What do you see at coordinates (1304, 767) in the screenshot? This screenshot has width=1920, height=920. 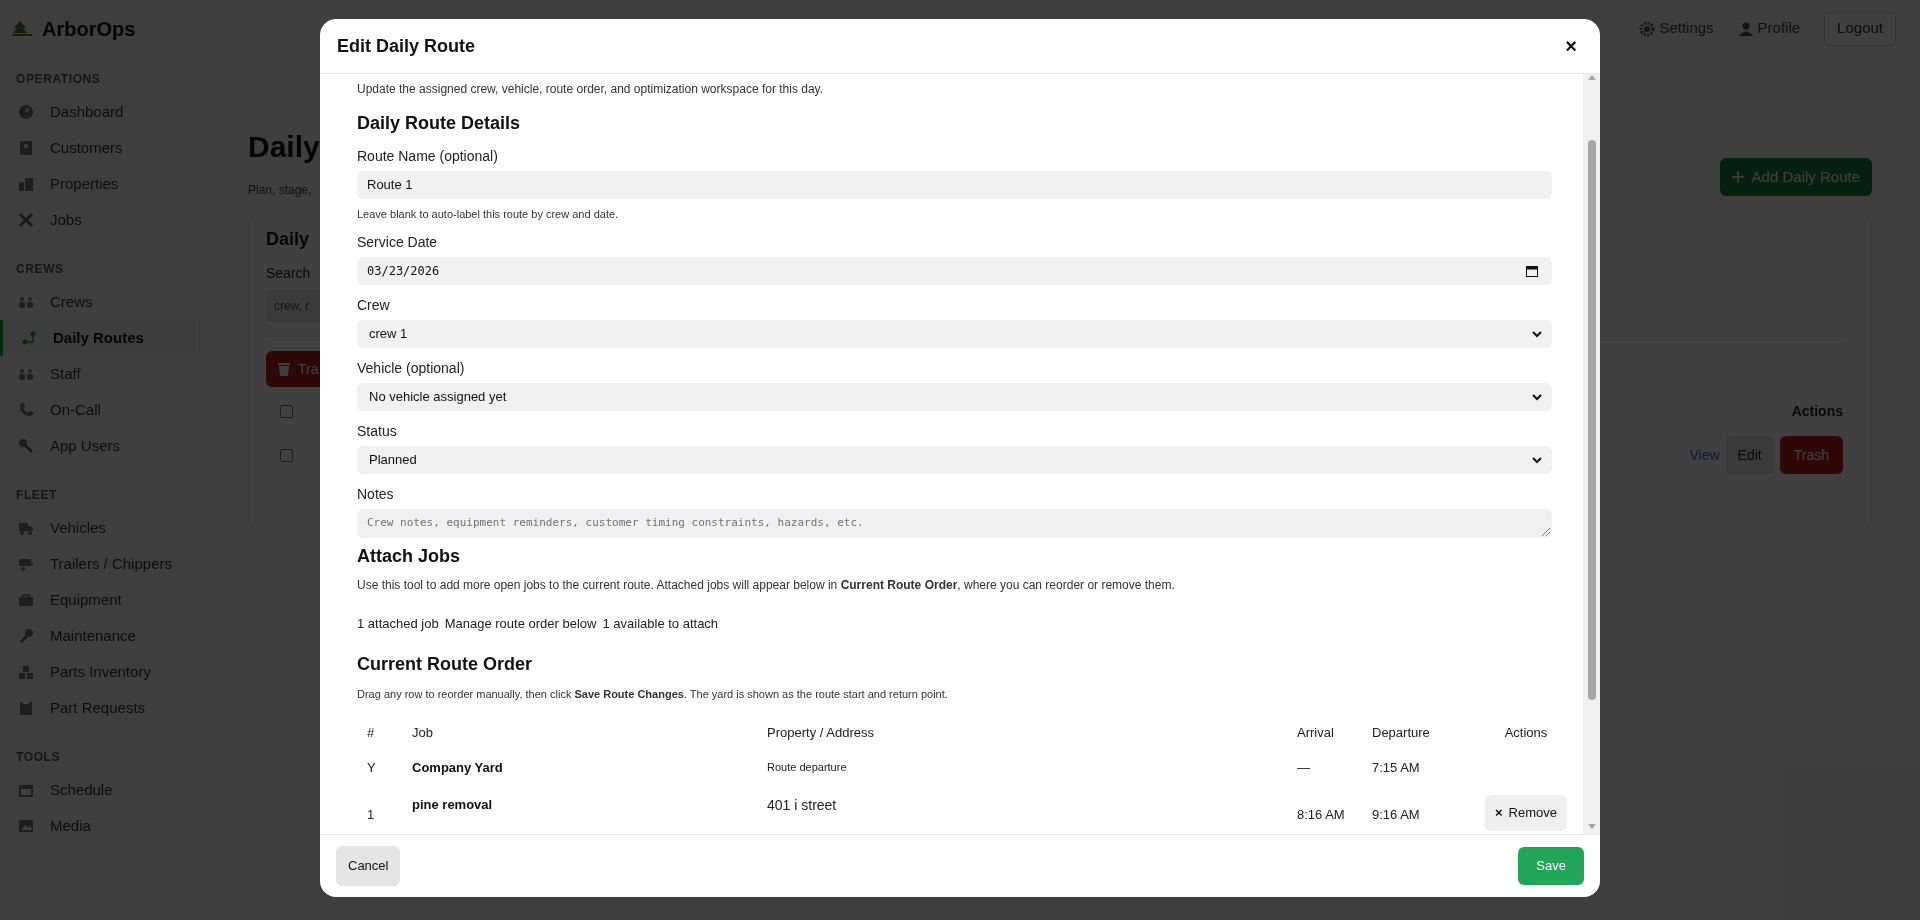 I see `table-cell-text: —` at bounding box center [1304, 767].